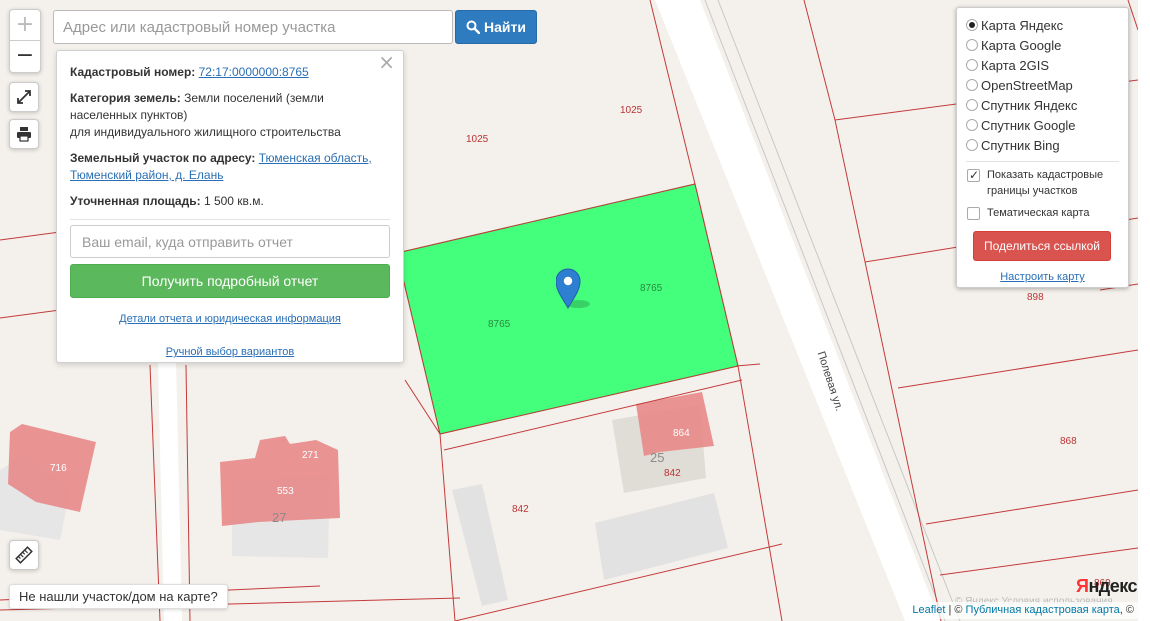  I want to click on page-gutter, so click(1144, 310).